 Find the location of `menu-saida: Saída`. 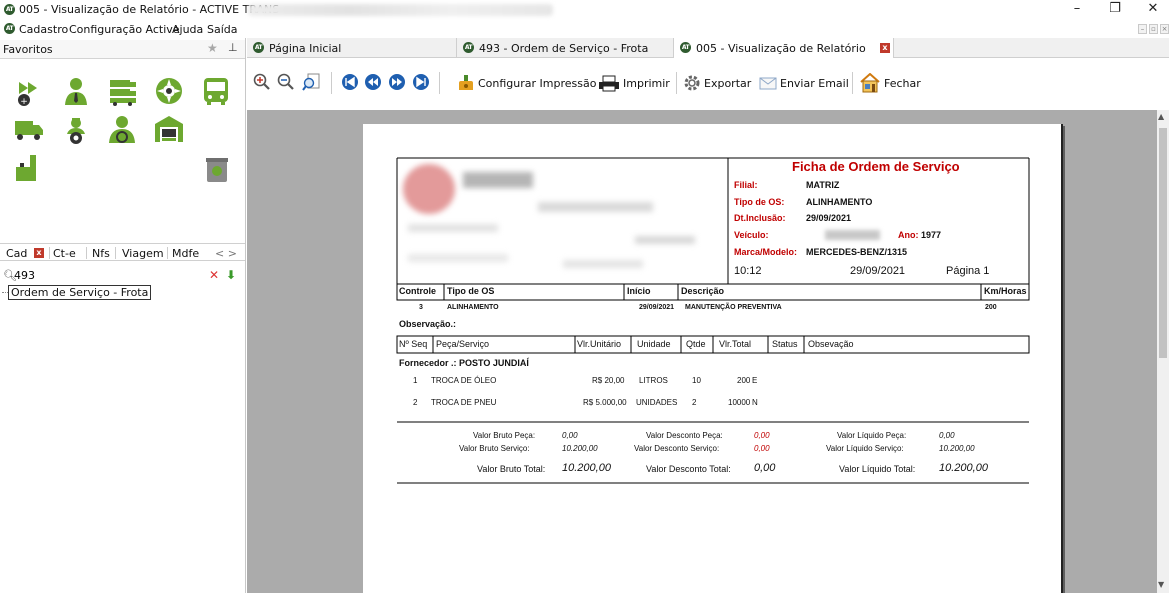

menu-saida: Saída is located at coordinates (222, 29).